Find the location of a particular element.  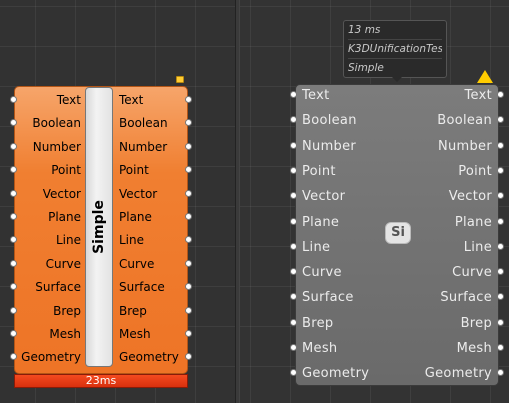

timing-status-bar: 23ms is located at coordinates (101, 381).